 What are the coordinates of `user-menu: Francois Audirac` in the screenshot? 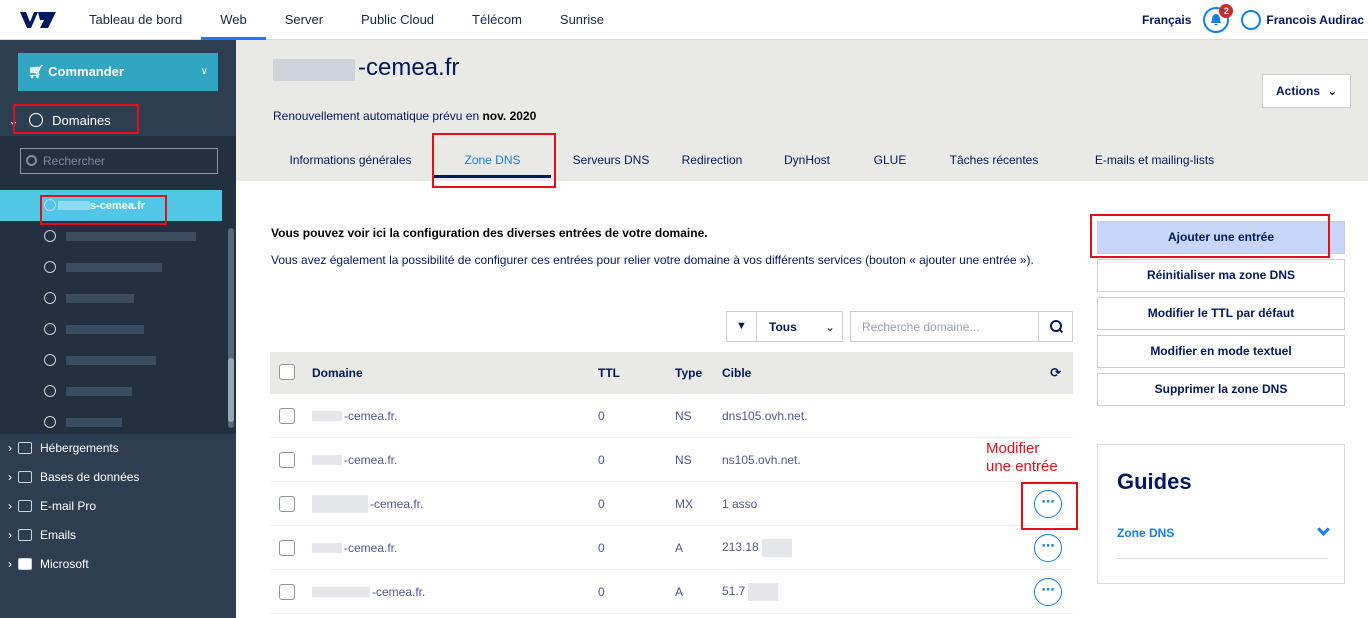 It's located at (1302, 20).